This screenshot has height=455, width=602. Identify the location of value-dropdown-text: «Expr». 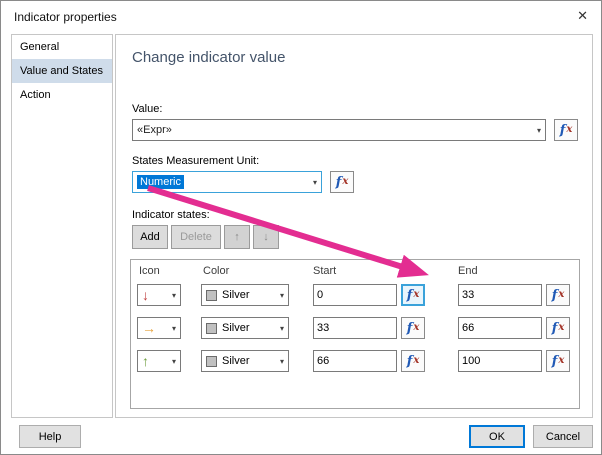
(154, 130).